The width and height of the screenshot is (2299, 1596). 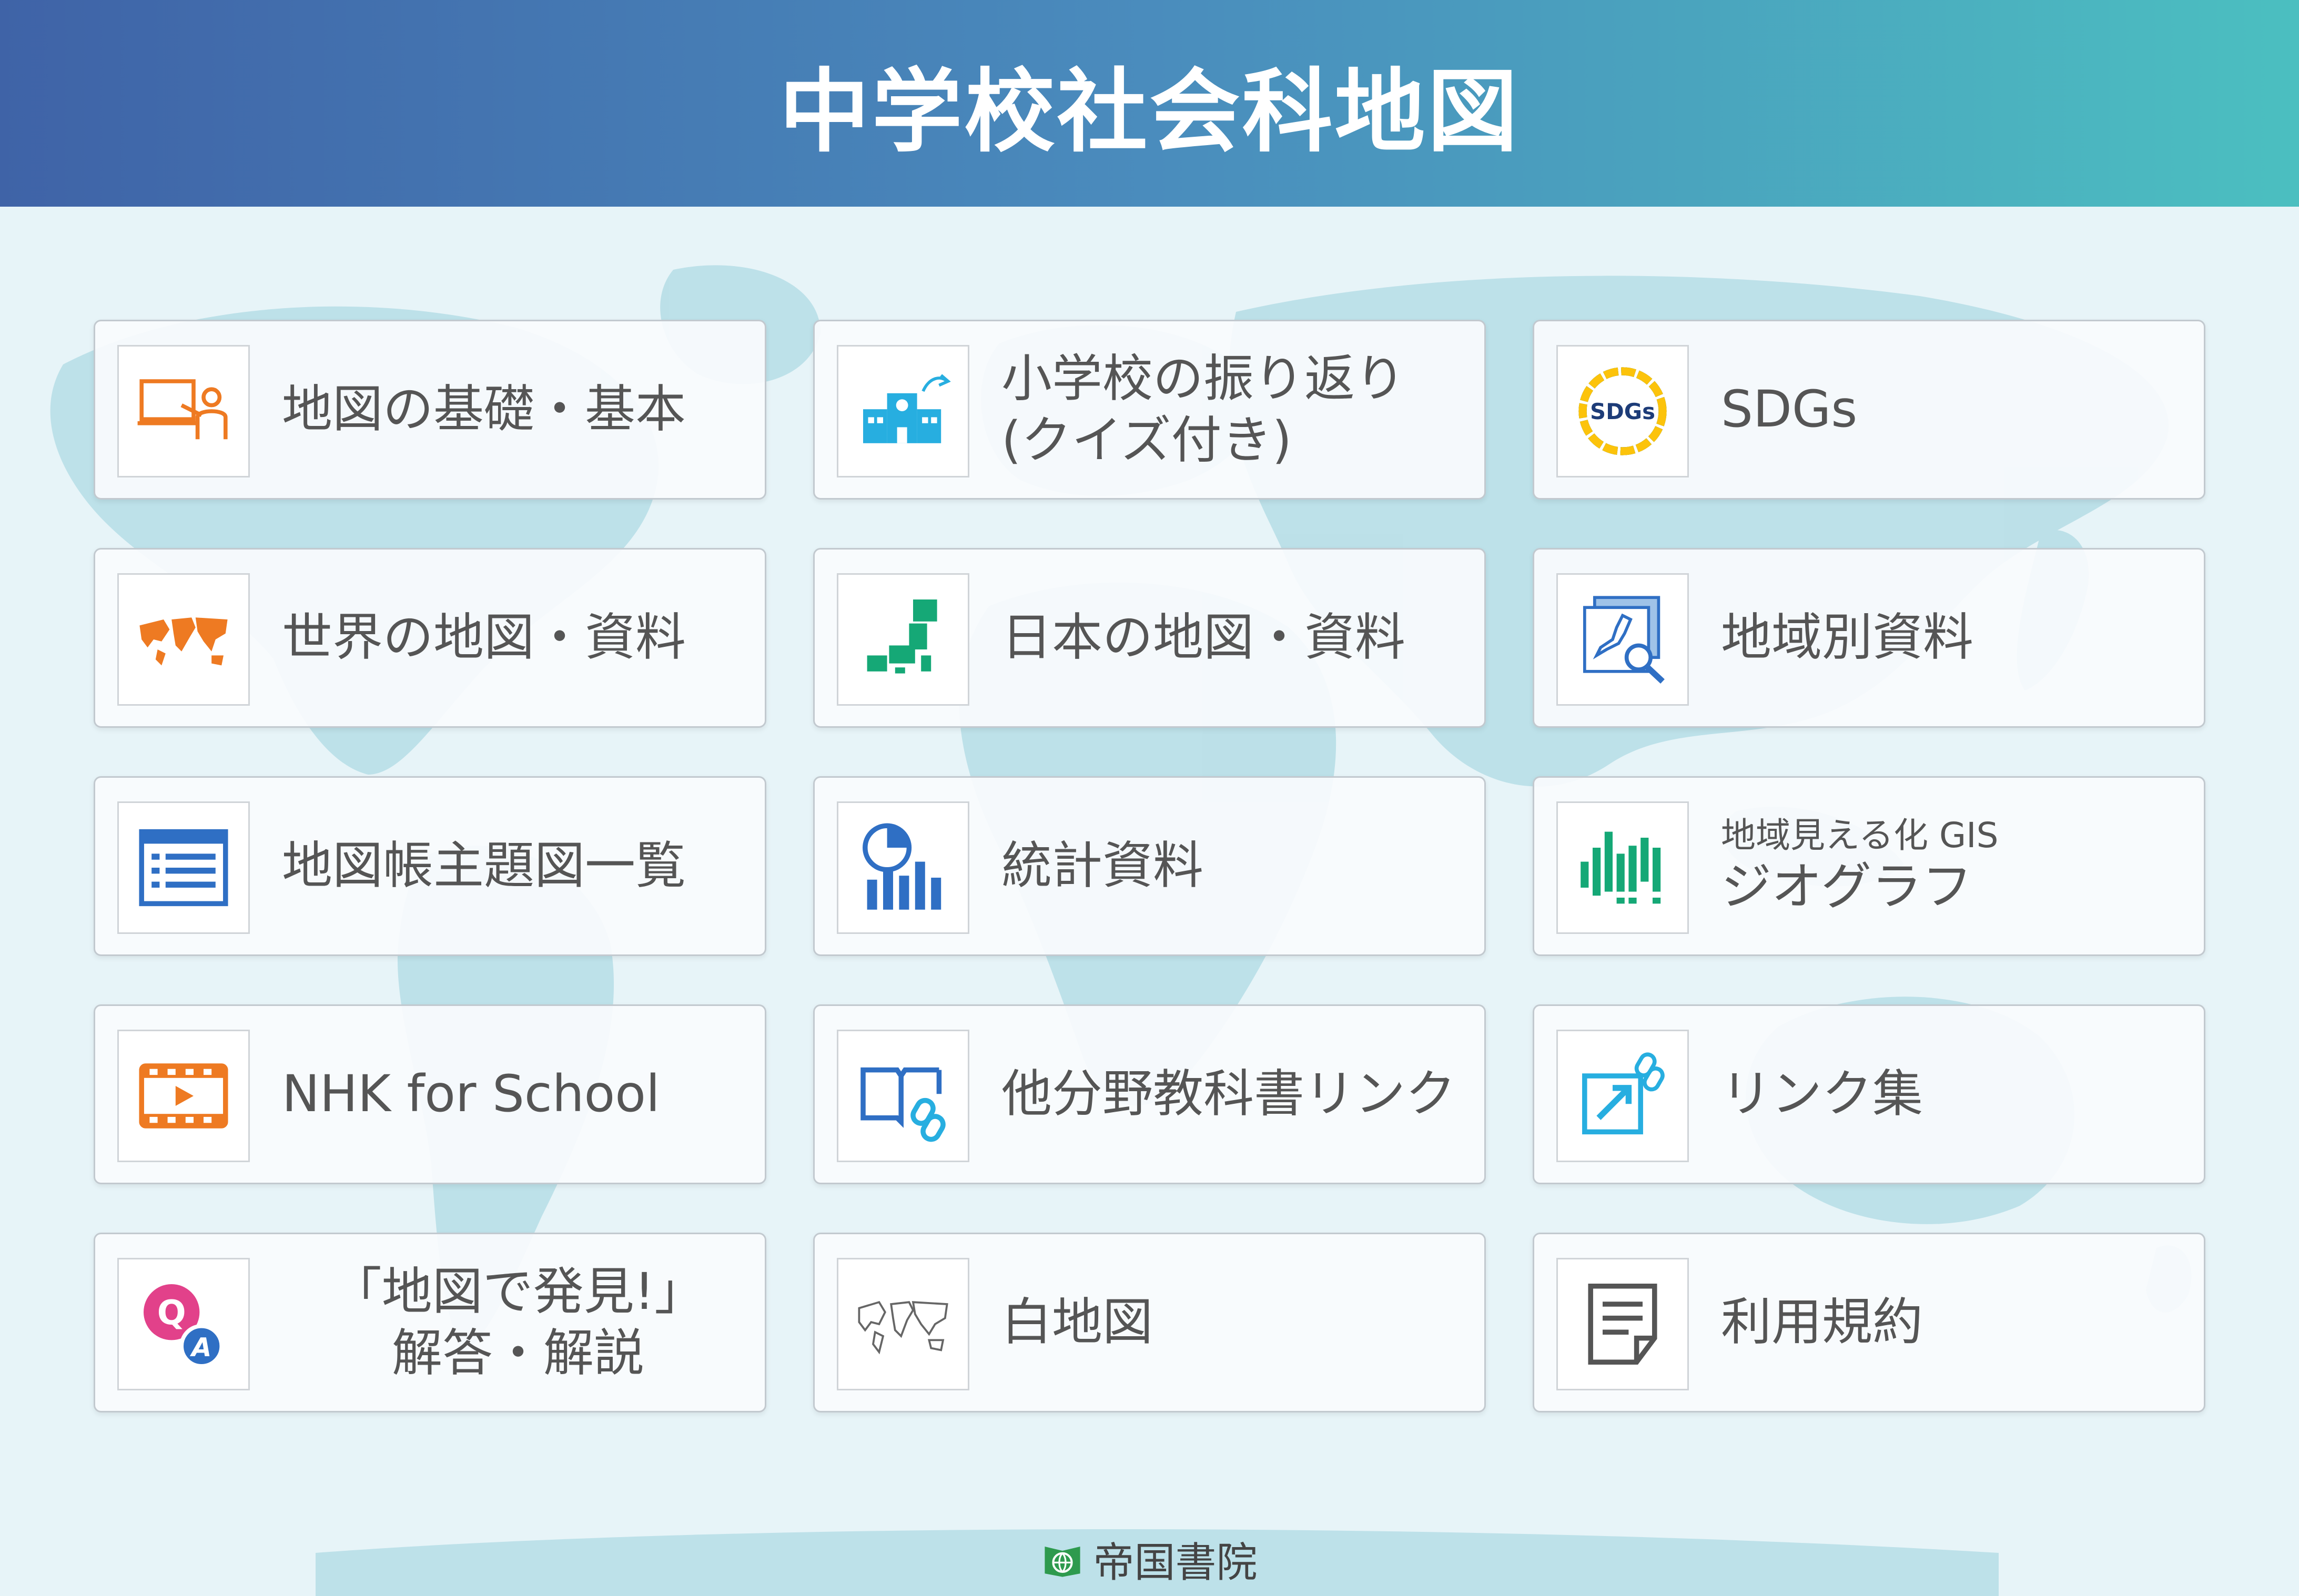 I want to click on world-map-icon, so click(x=183, y=641).